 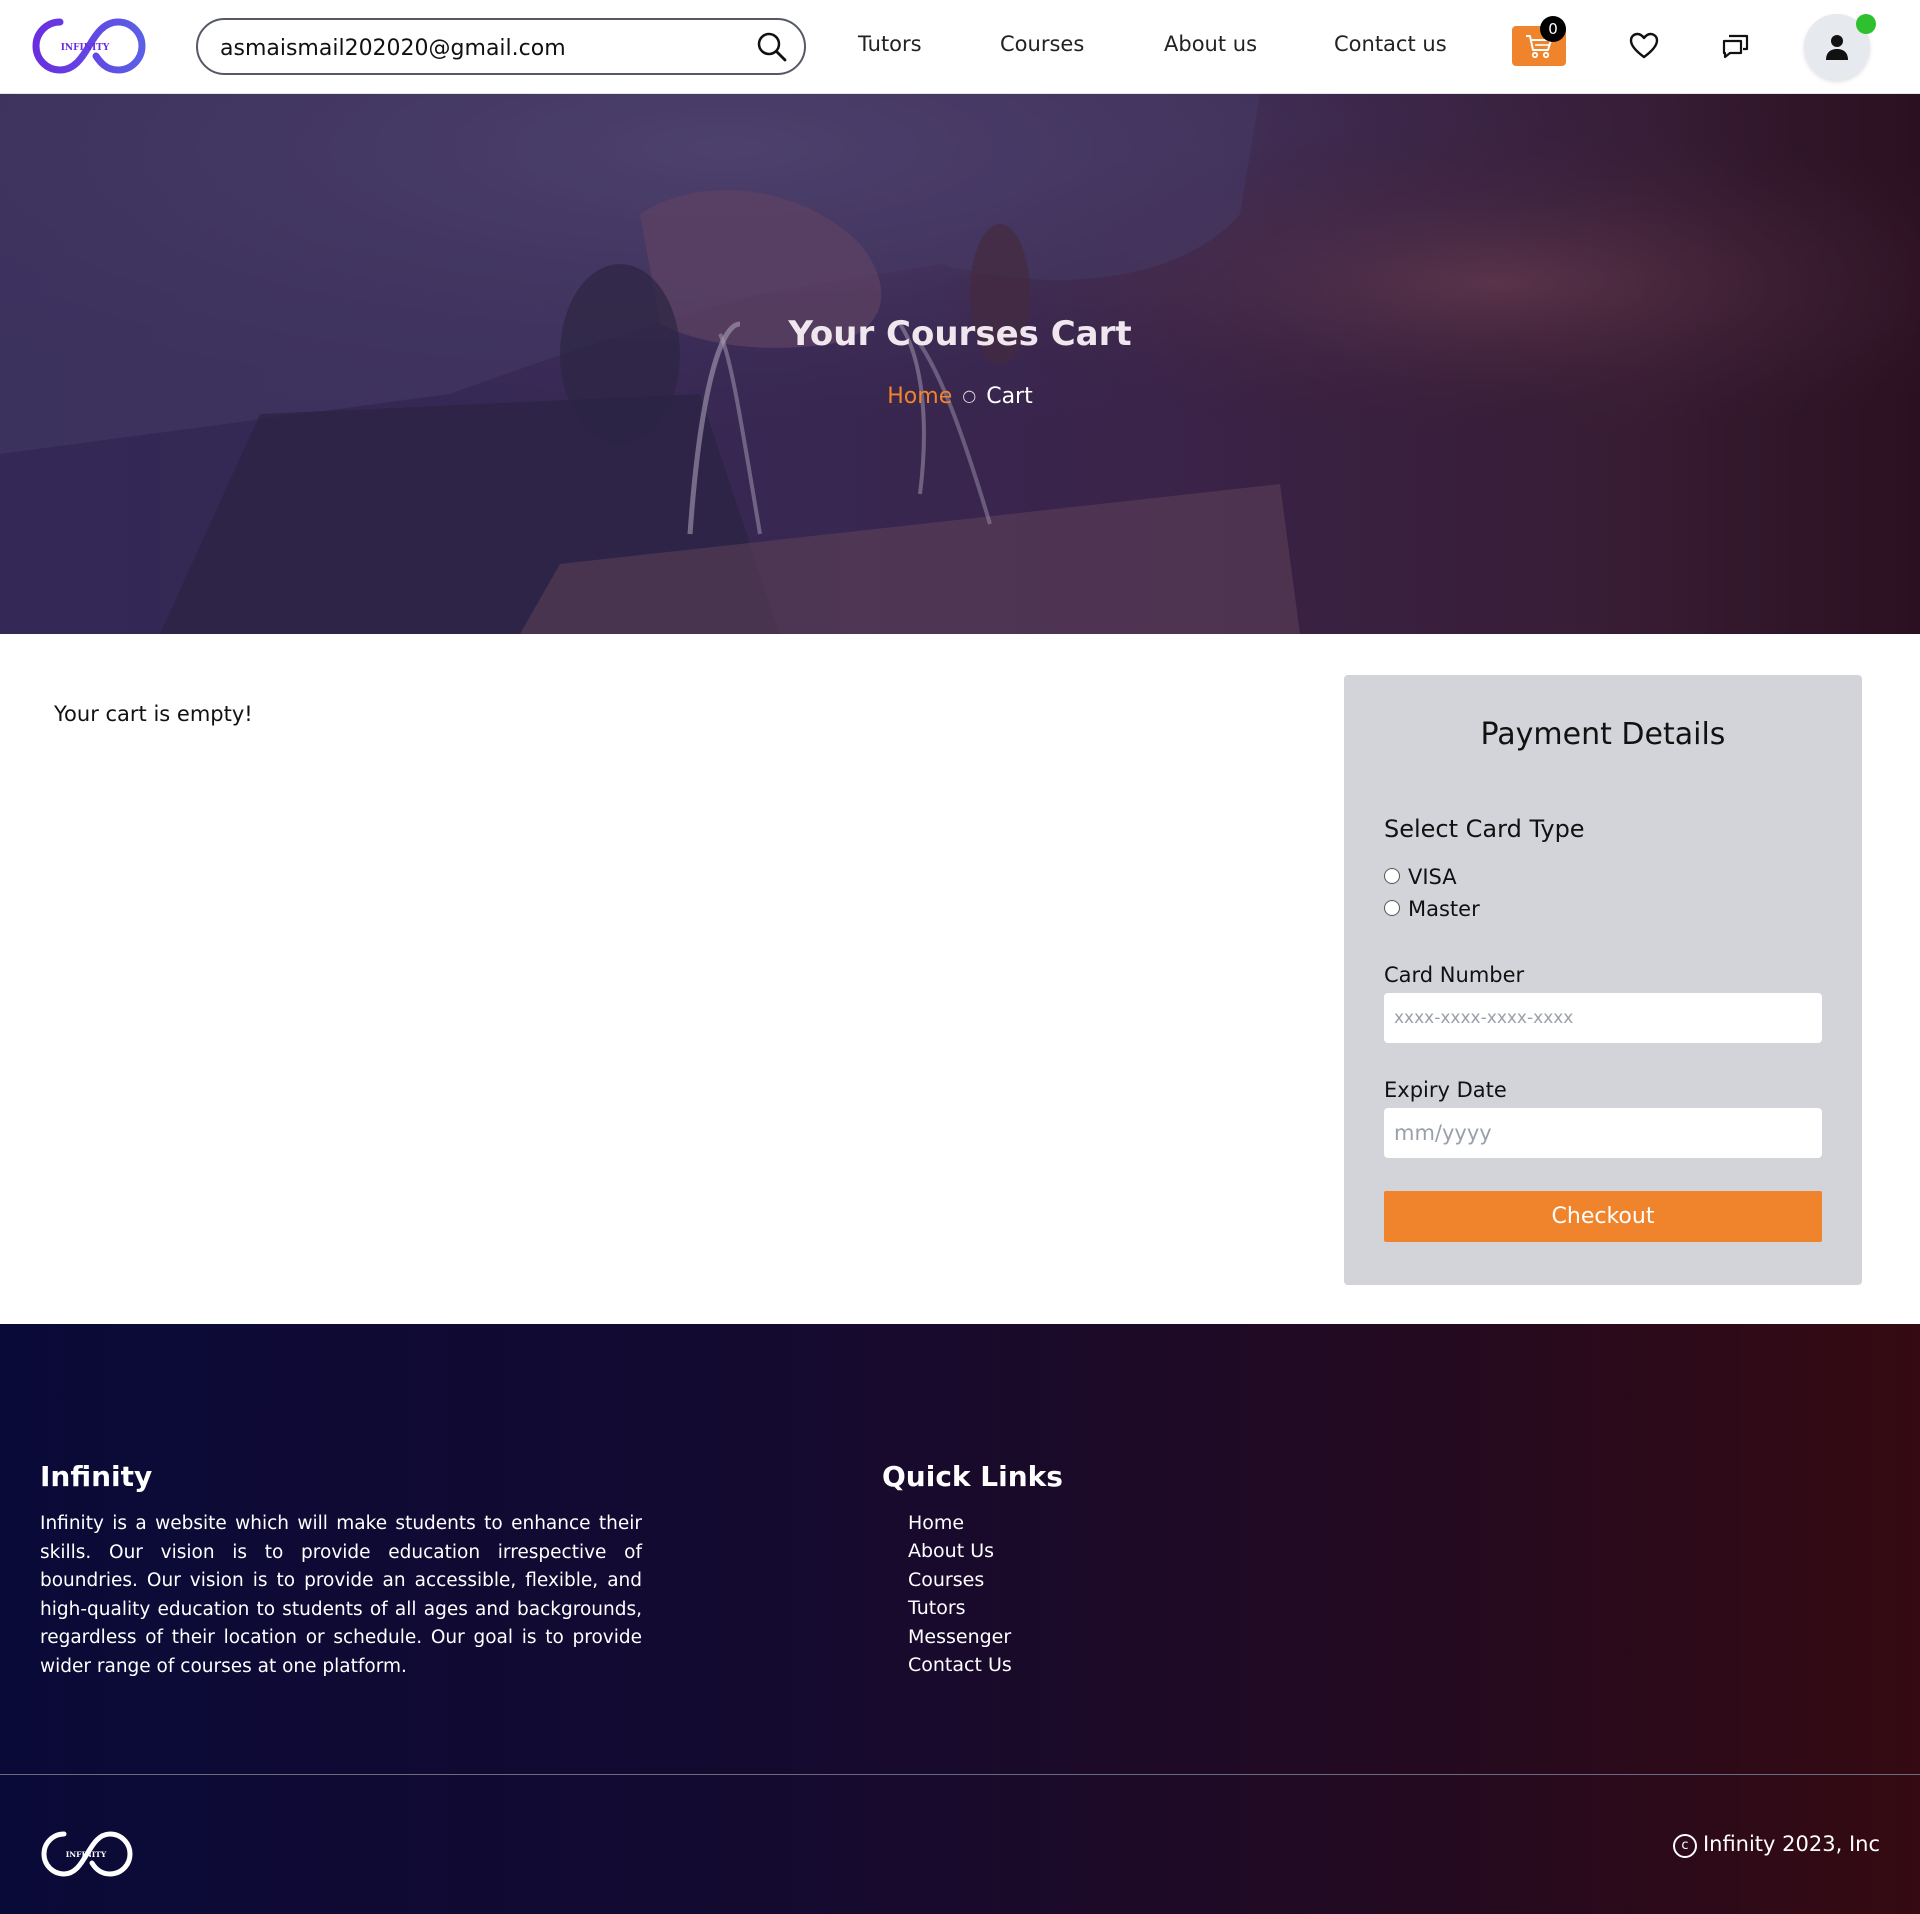 I want to click on footer-link-tutors: Tutors, so click(x=937, y=1608).